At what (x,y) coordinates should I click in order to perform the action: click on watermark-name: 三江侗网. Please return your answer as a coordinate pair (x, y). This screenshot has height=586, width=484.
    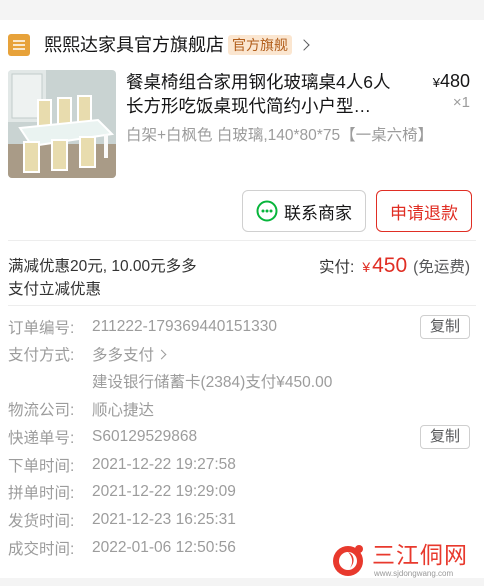
    Looking at the image, I should click on (420, 555).